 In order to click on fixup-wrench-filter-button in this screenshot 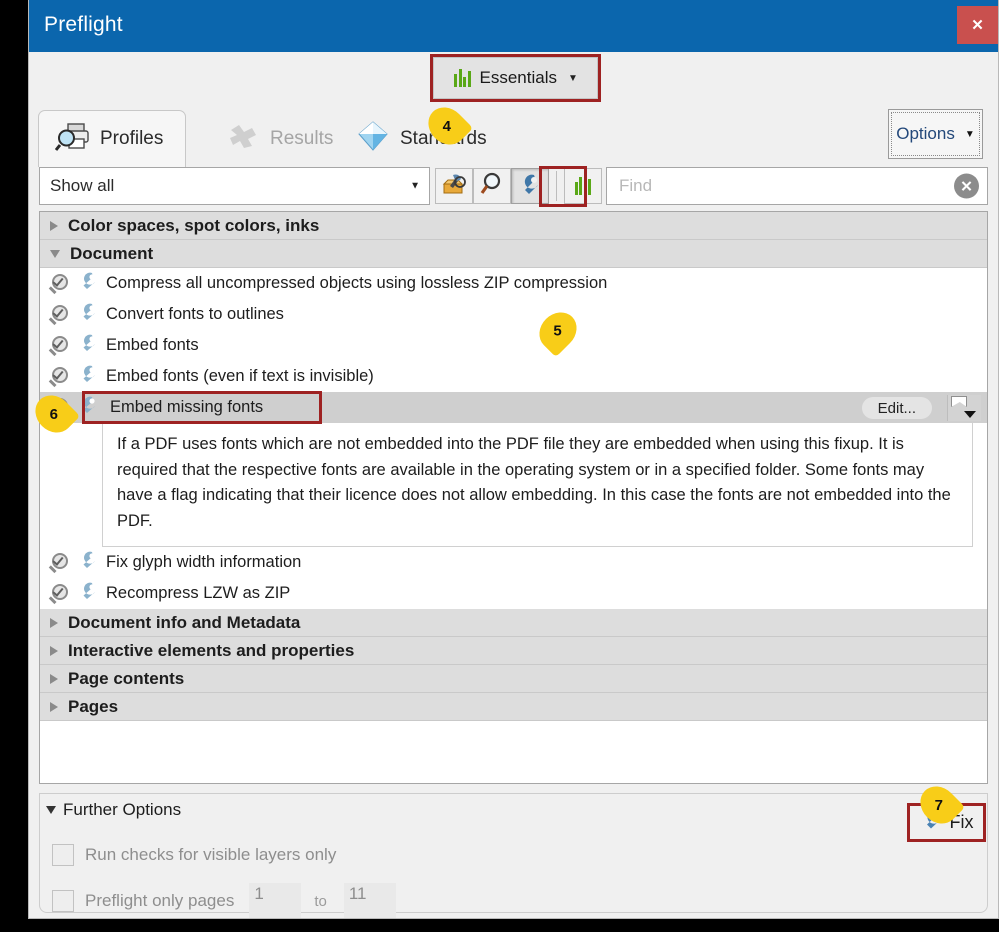, I will do `click(530, 186)`.